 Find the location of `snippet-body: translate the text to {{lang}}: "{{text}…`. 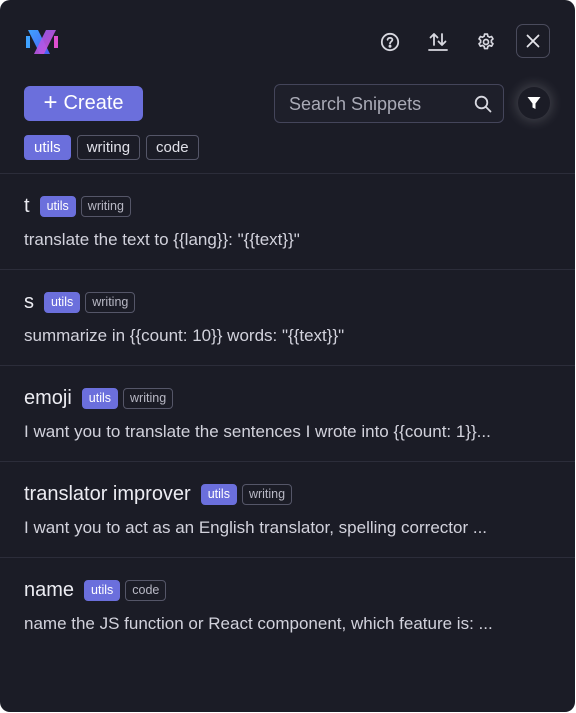

snippet-body: translate the text to {{lang}}: "{{text}… is located at coordinates (162, 239).